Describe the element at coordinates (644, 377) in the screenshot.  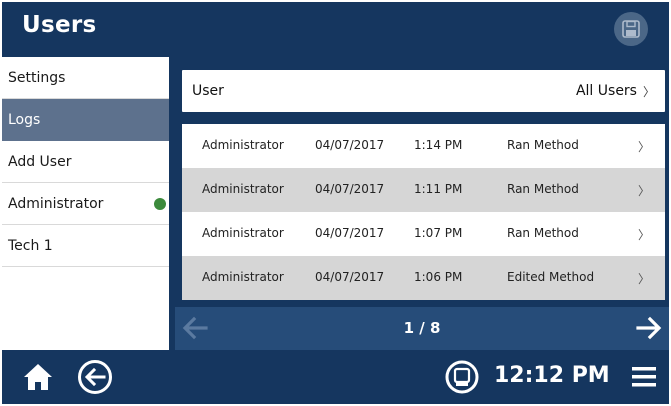
I see `hamburger-menu-icon` at that location.